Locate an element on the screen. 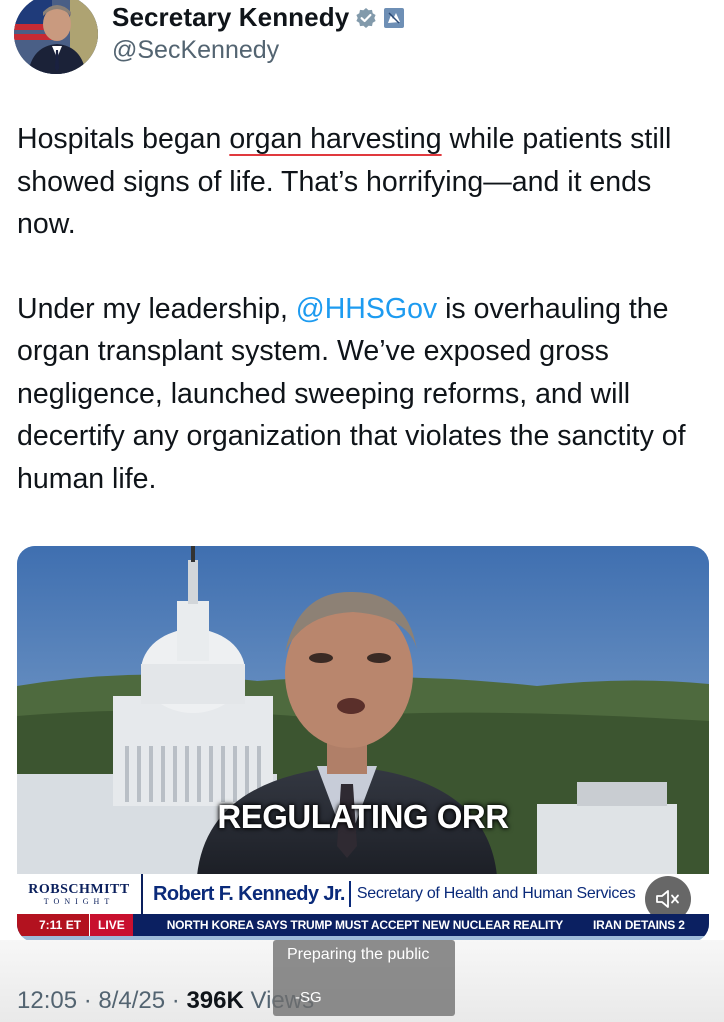 This screenshot has width=724, height=1022. avatar-image is located at coordinates (56, 37).